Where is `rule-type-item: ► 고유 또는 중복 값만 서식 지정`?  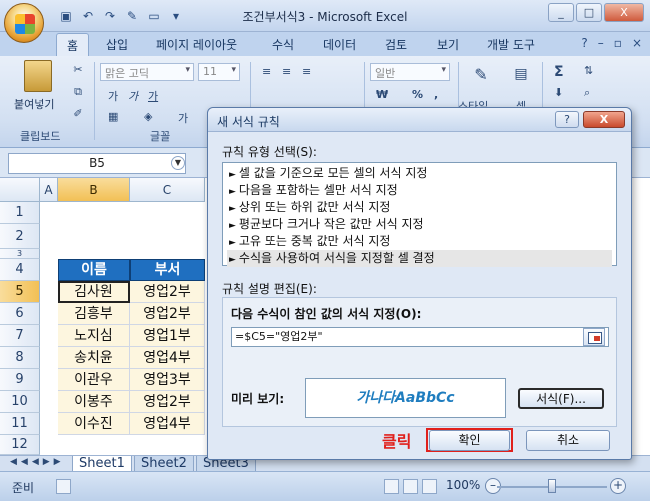 rule-type-item: ► 고유 또는 중복 값만 서식 지정 is located at coordinates (419, 241).